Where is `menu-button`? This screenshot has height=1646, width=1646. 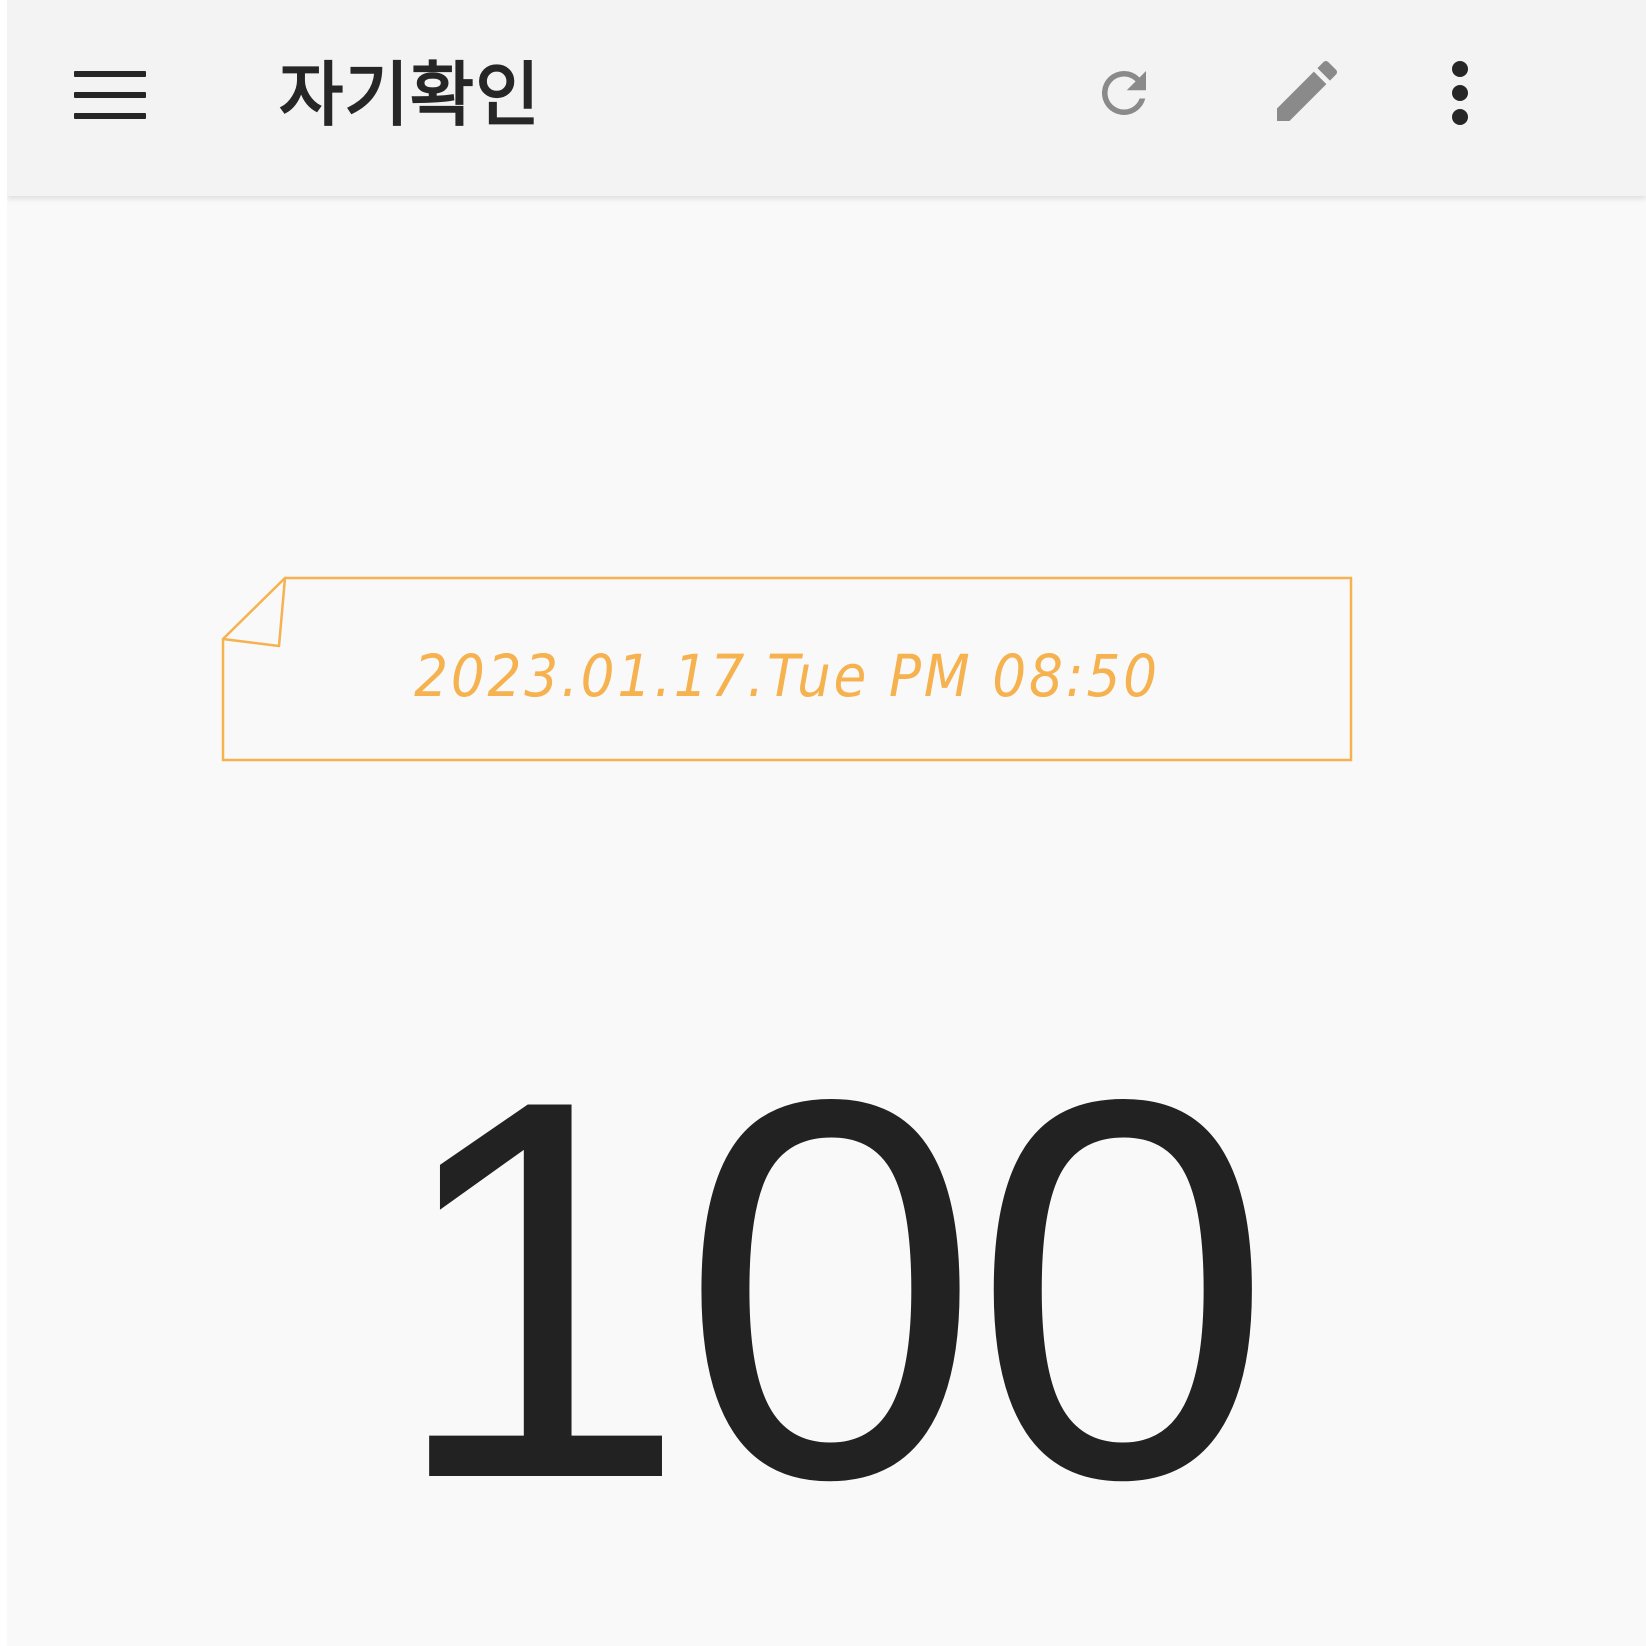
menu-button is located at coordinates (110, 95).